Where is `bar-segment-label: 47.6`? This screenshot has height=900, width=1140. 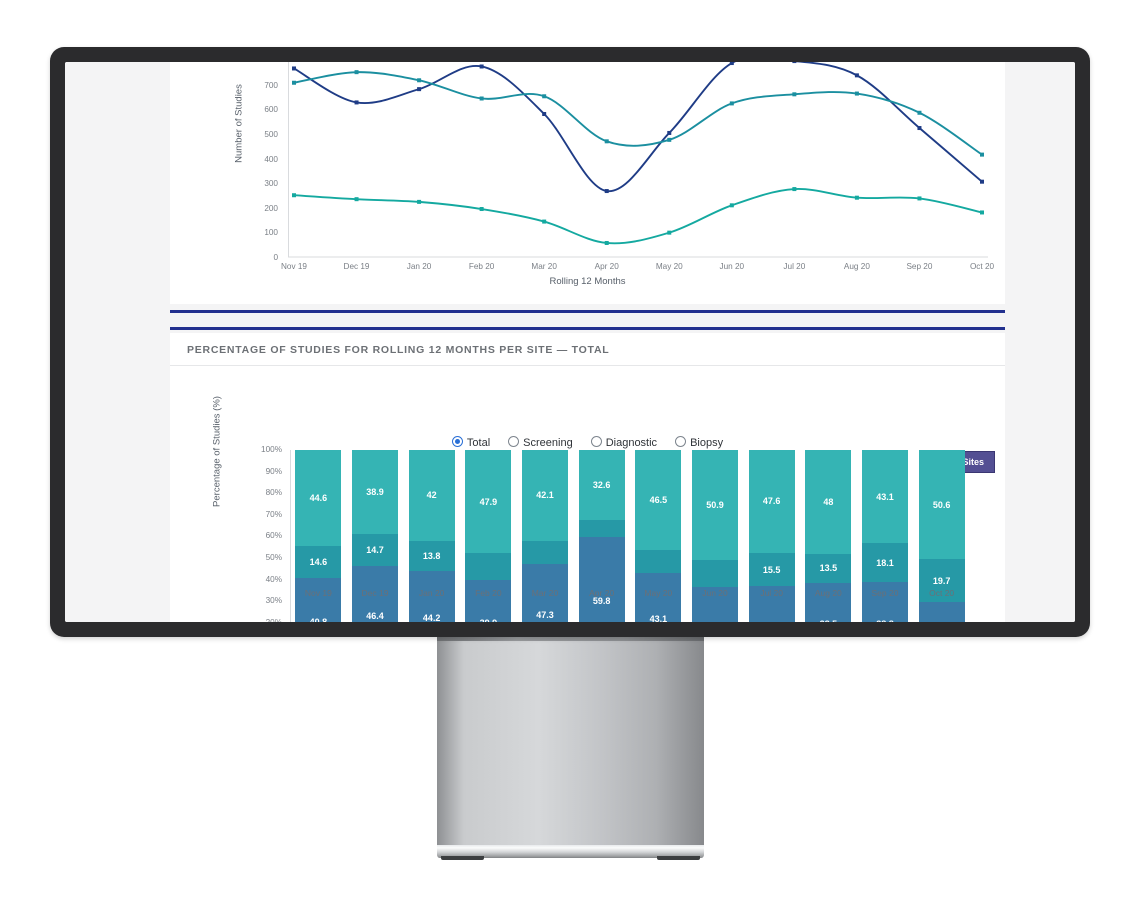
bar-segment-label: 47.6 is located at coordinates (771, 501).